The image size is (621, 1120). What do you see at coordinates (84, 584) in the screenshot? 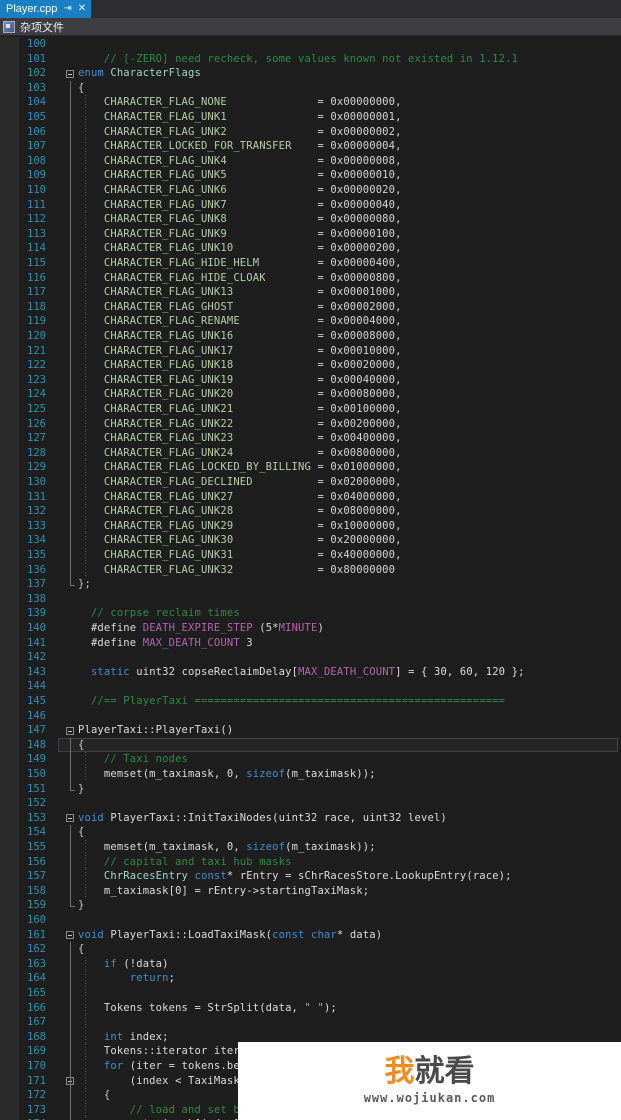
I see `code-token-op: };` at bounding box center [84, 584].